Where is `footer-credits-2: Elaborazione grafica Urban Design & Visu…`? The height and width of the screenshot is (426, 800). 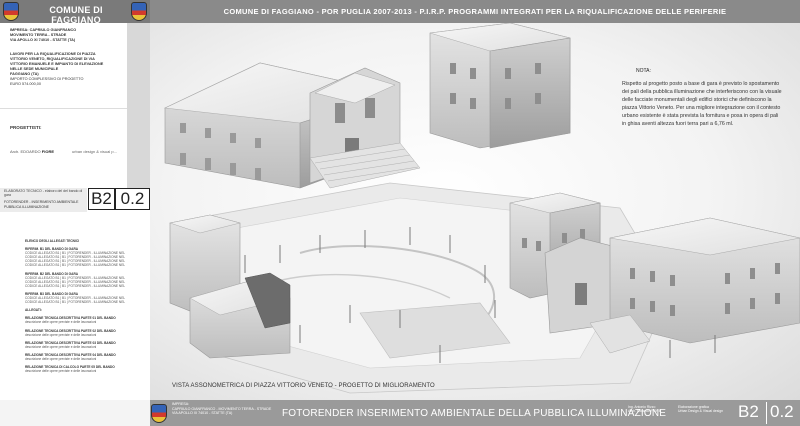
footer-credits-2: Elaborazione grafica Urban Design & Visu… is located at coordinates (705, 409).